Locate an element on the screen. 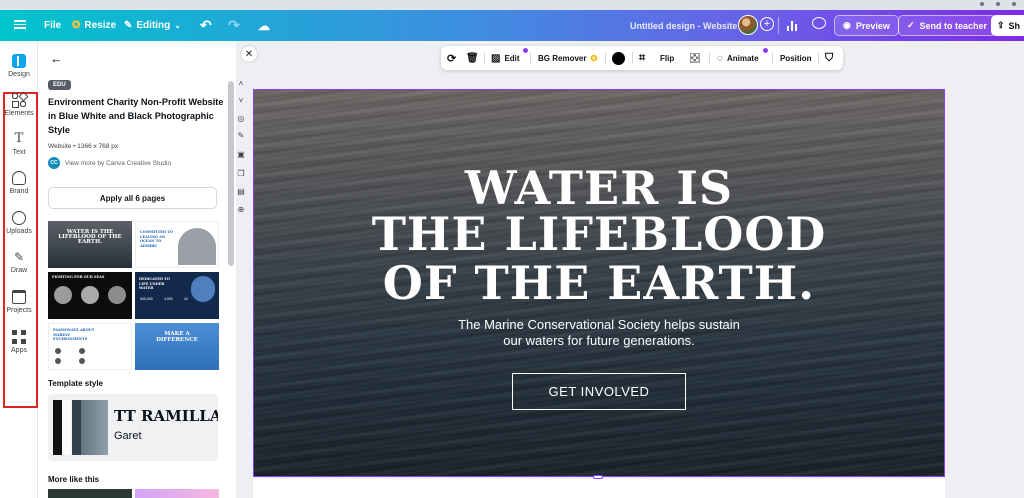  checker-swatch is located at coordinates (695, 58).